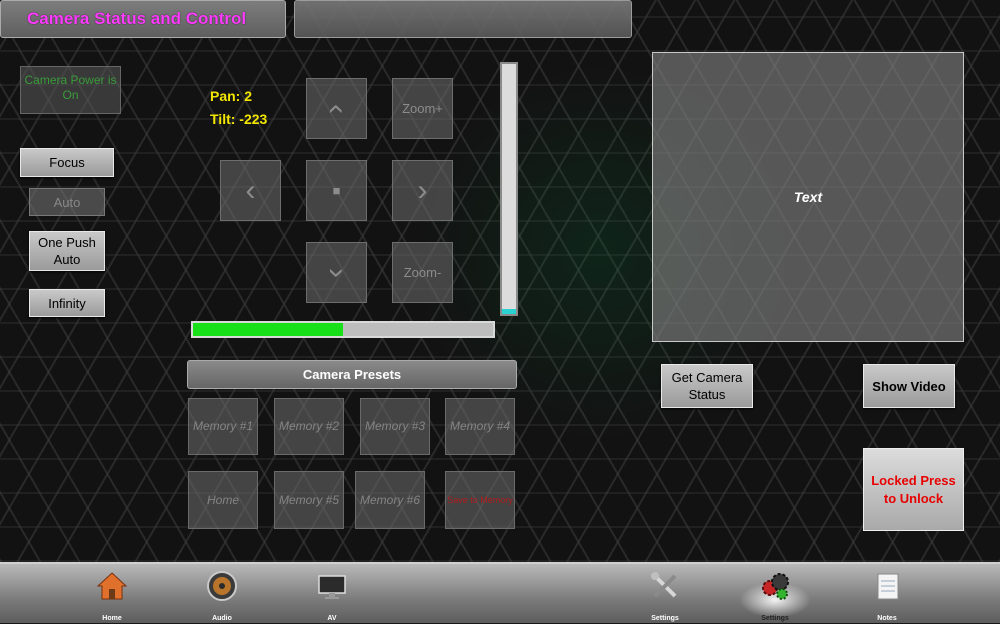 Image resolution: width=1000 pixels, height=624 pixels. Describe the element at coordinates (239, 119) in the screenshot. I see `tilt-readout: Tilt: -223` at that location.